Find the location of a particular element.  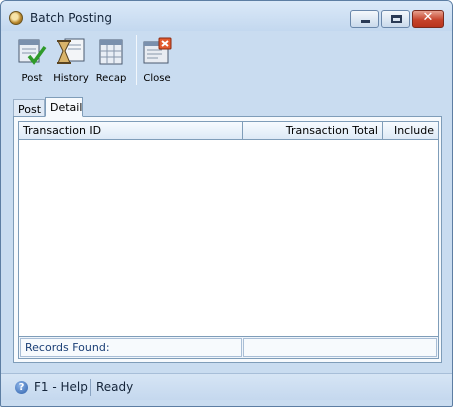

close-button: Close is located at coordinates (157, 61).